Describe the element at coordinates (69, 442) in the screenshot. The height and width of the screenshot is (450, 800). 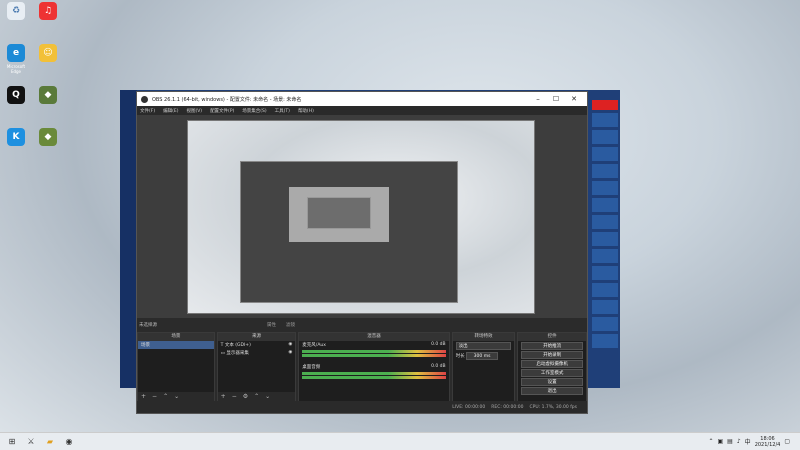
I see `obs-taskbar-icon: ◉` at that location.